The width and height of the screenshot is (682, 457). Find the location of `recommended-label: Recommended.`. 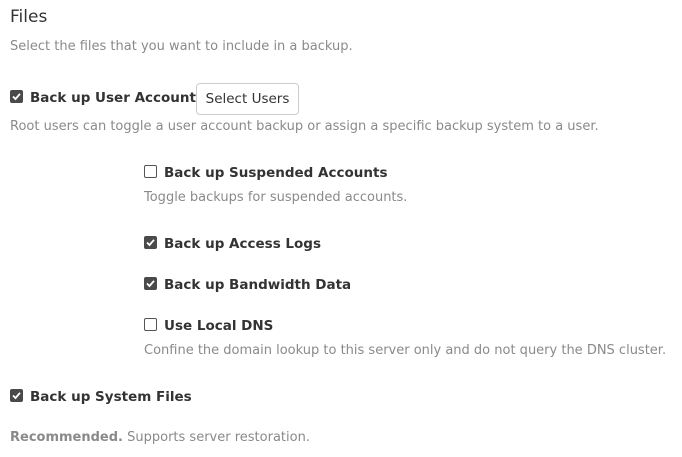

recommended-label: Recommended. is located at coordinates (66, 437).